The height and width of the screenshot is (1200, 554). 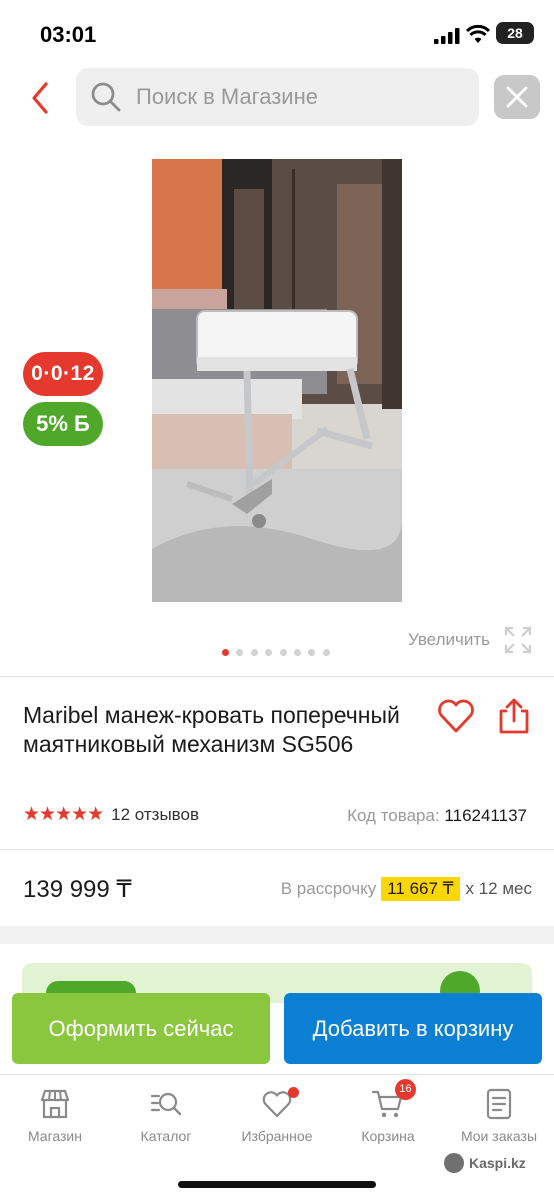 I want to click on tab-cart: 16 Корзина, so click(x=388, y=1111).